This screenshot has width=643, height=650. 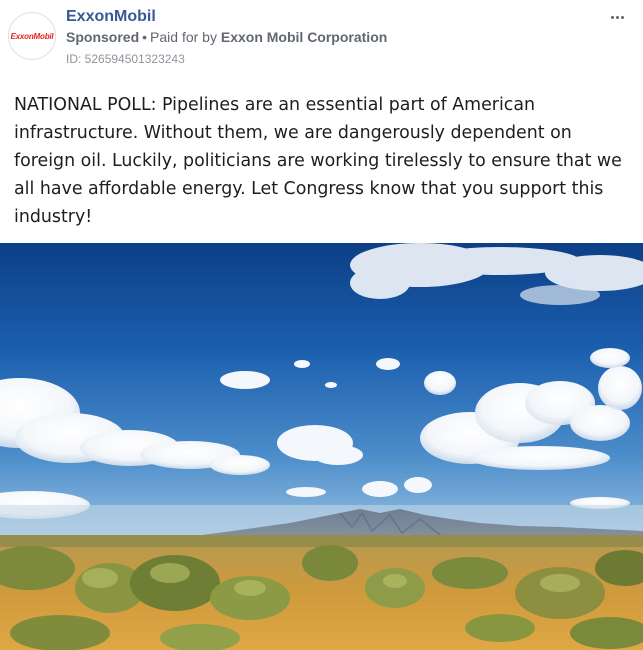 I want to click on paid-for-by-name: Exxon Mobil Corporation, so click(x=304, y=37).